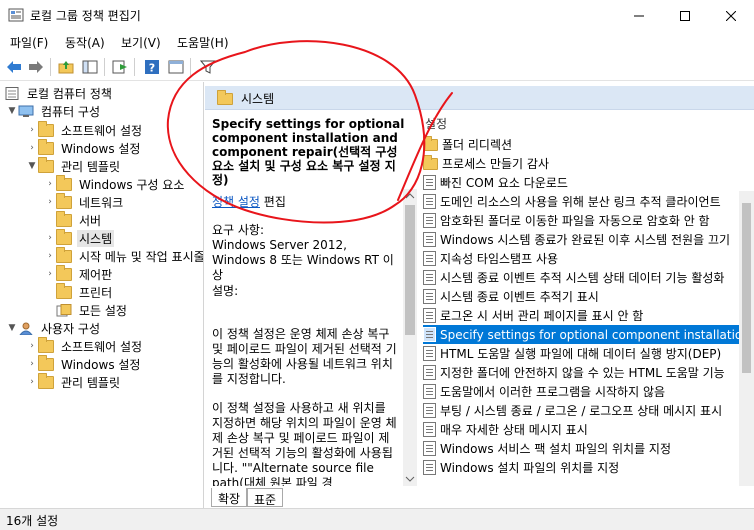  Describe the element at coordinates (229, 497) in the screenshot. I see `tab-extended: 확장` at that location.